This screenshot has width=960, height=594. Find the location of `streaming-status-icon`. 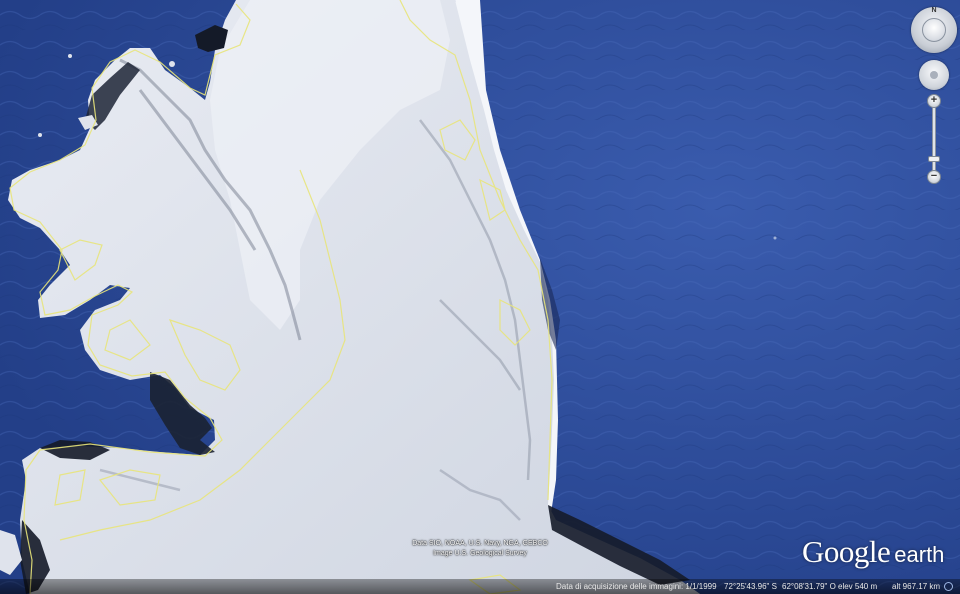

streaming-status-icon is located at coordinates (948, 586).